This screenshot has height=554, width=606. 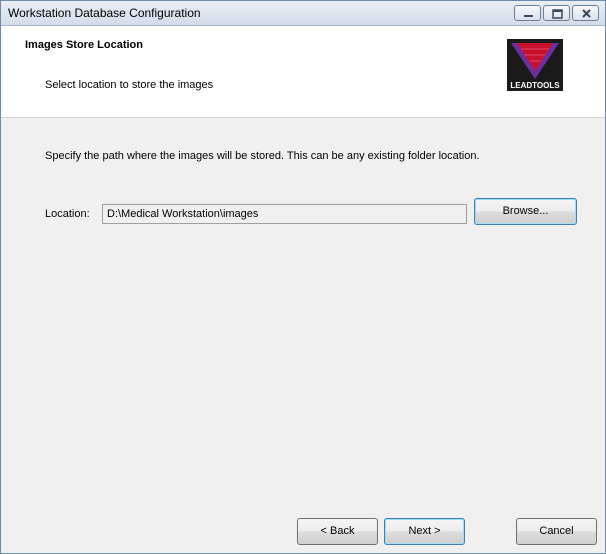 I want to click on close-button, so click(x=585, y=13).